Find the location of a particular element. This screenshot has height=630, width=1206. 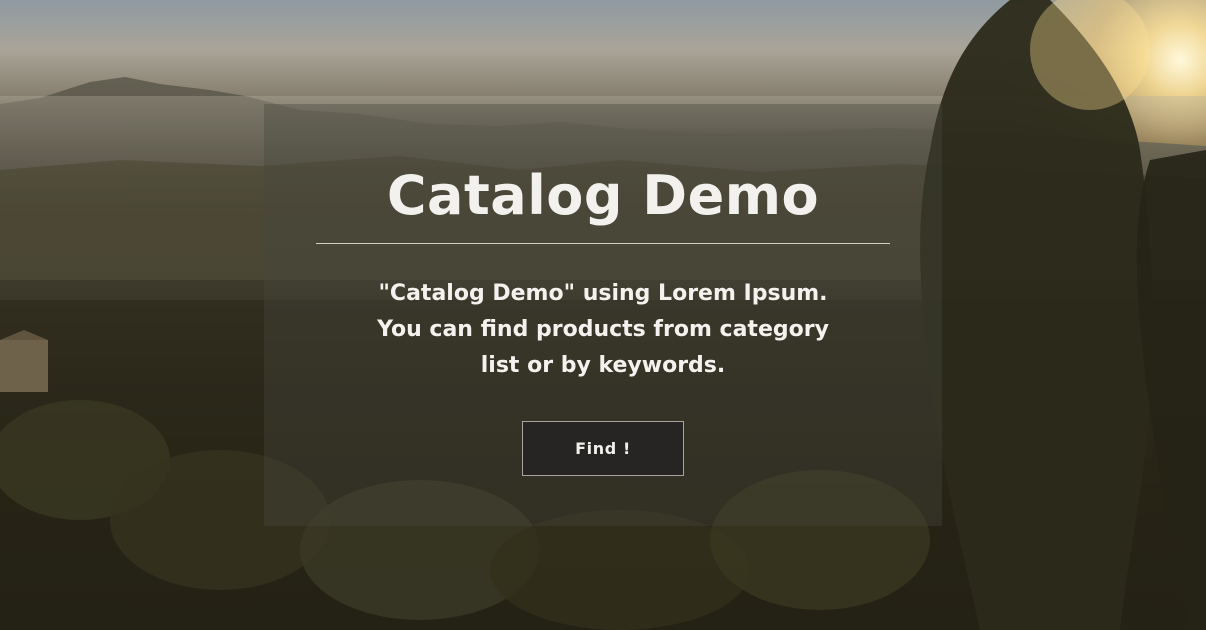

hero-description-line: You can find products from category is located at coordinates (603, 329).